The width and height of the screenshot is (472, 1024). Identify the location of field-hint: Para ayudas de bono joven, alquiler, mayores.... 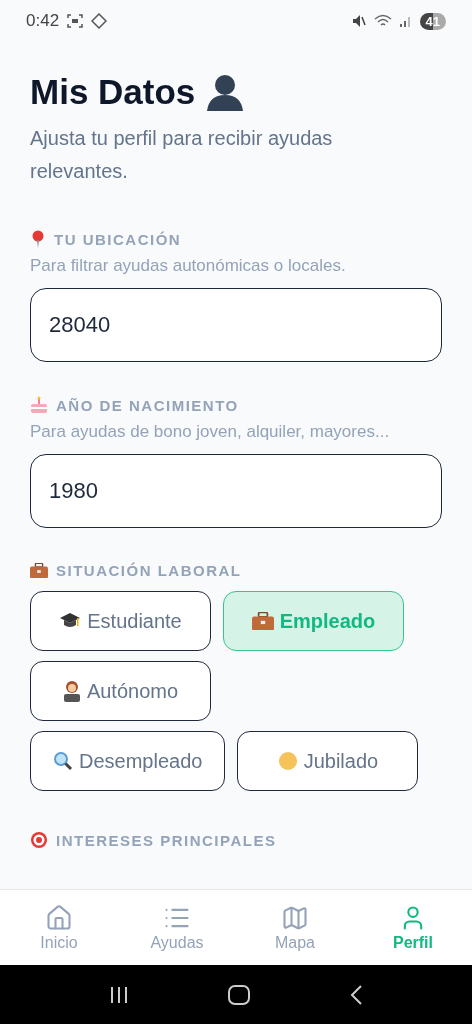
(210, 432).